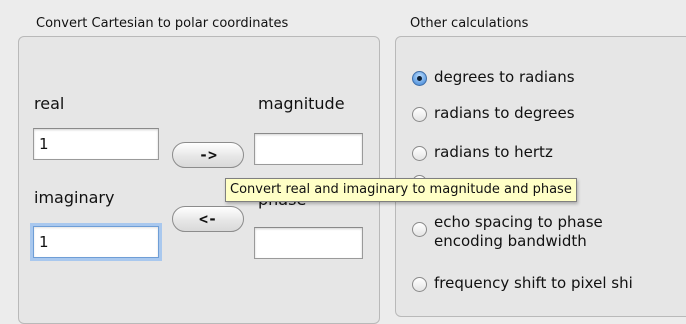 The height and width of the screenshot is (324, 686). What do you see at coordinates (301, 103) in the screenshot?
I see `magnitude-label: magnitude` at bounding box center [301, 103].